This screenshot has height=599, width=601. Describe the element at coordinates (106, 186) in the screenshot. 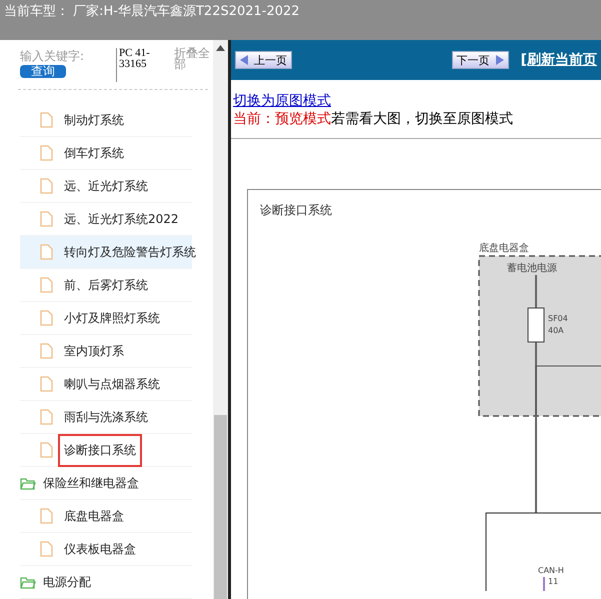

I see `tree-item: 远、近光灯系统` at that location.